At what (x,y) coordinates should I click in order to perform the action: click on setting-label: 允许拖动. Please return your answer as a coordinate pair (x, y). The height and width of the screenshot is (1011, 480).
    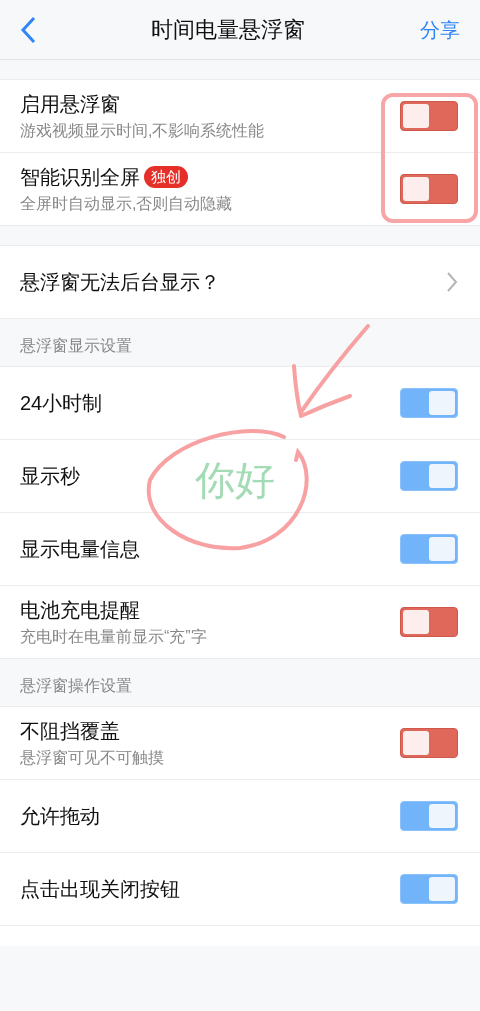
    Looking at the image, I should click on (60, 816).